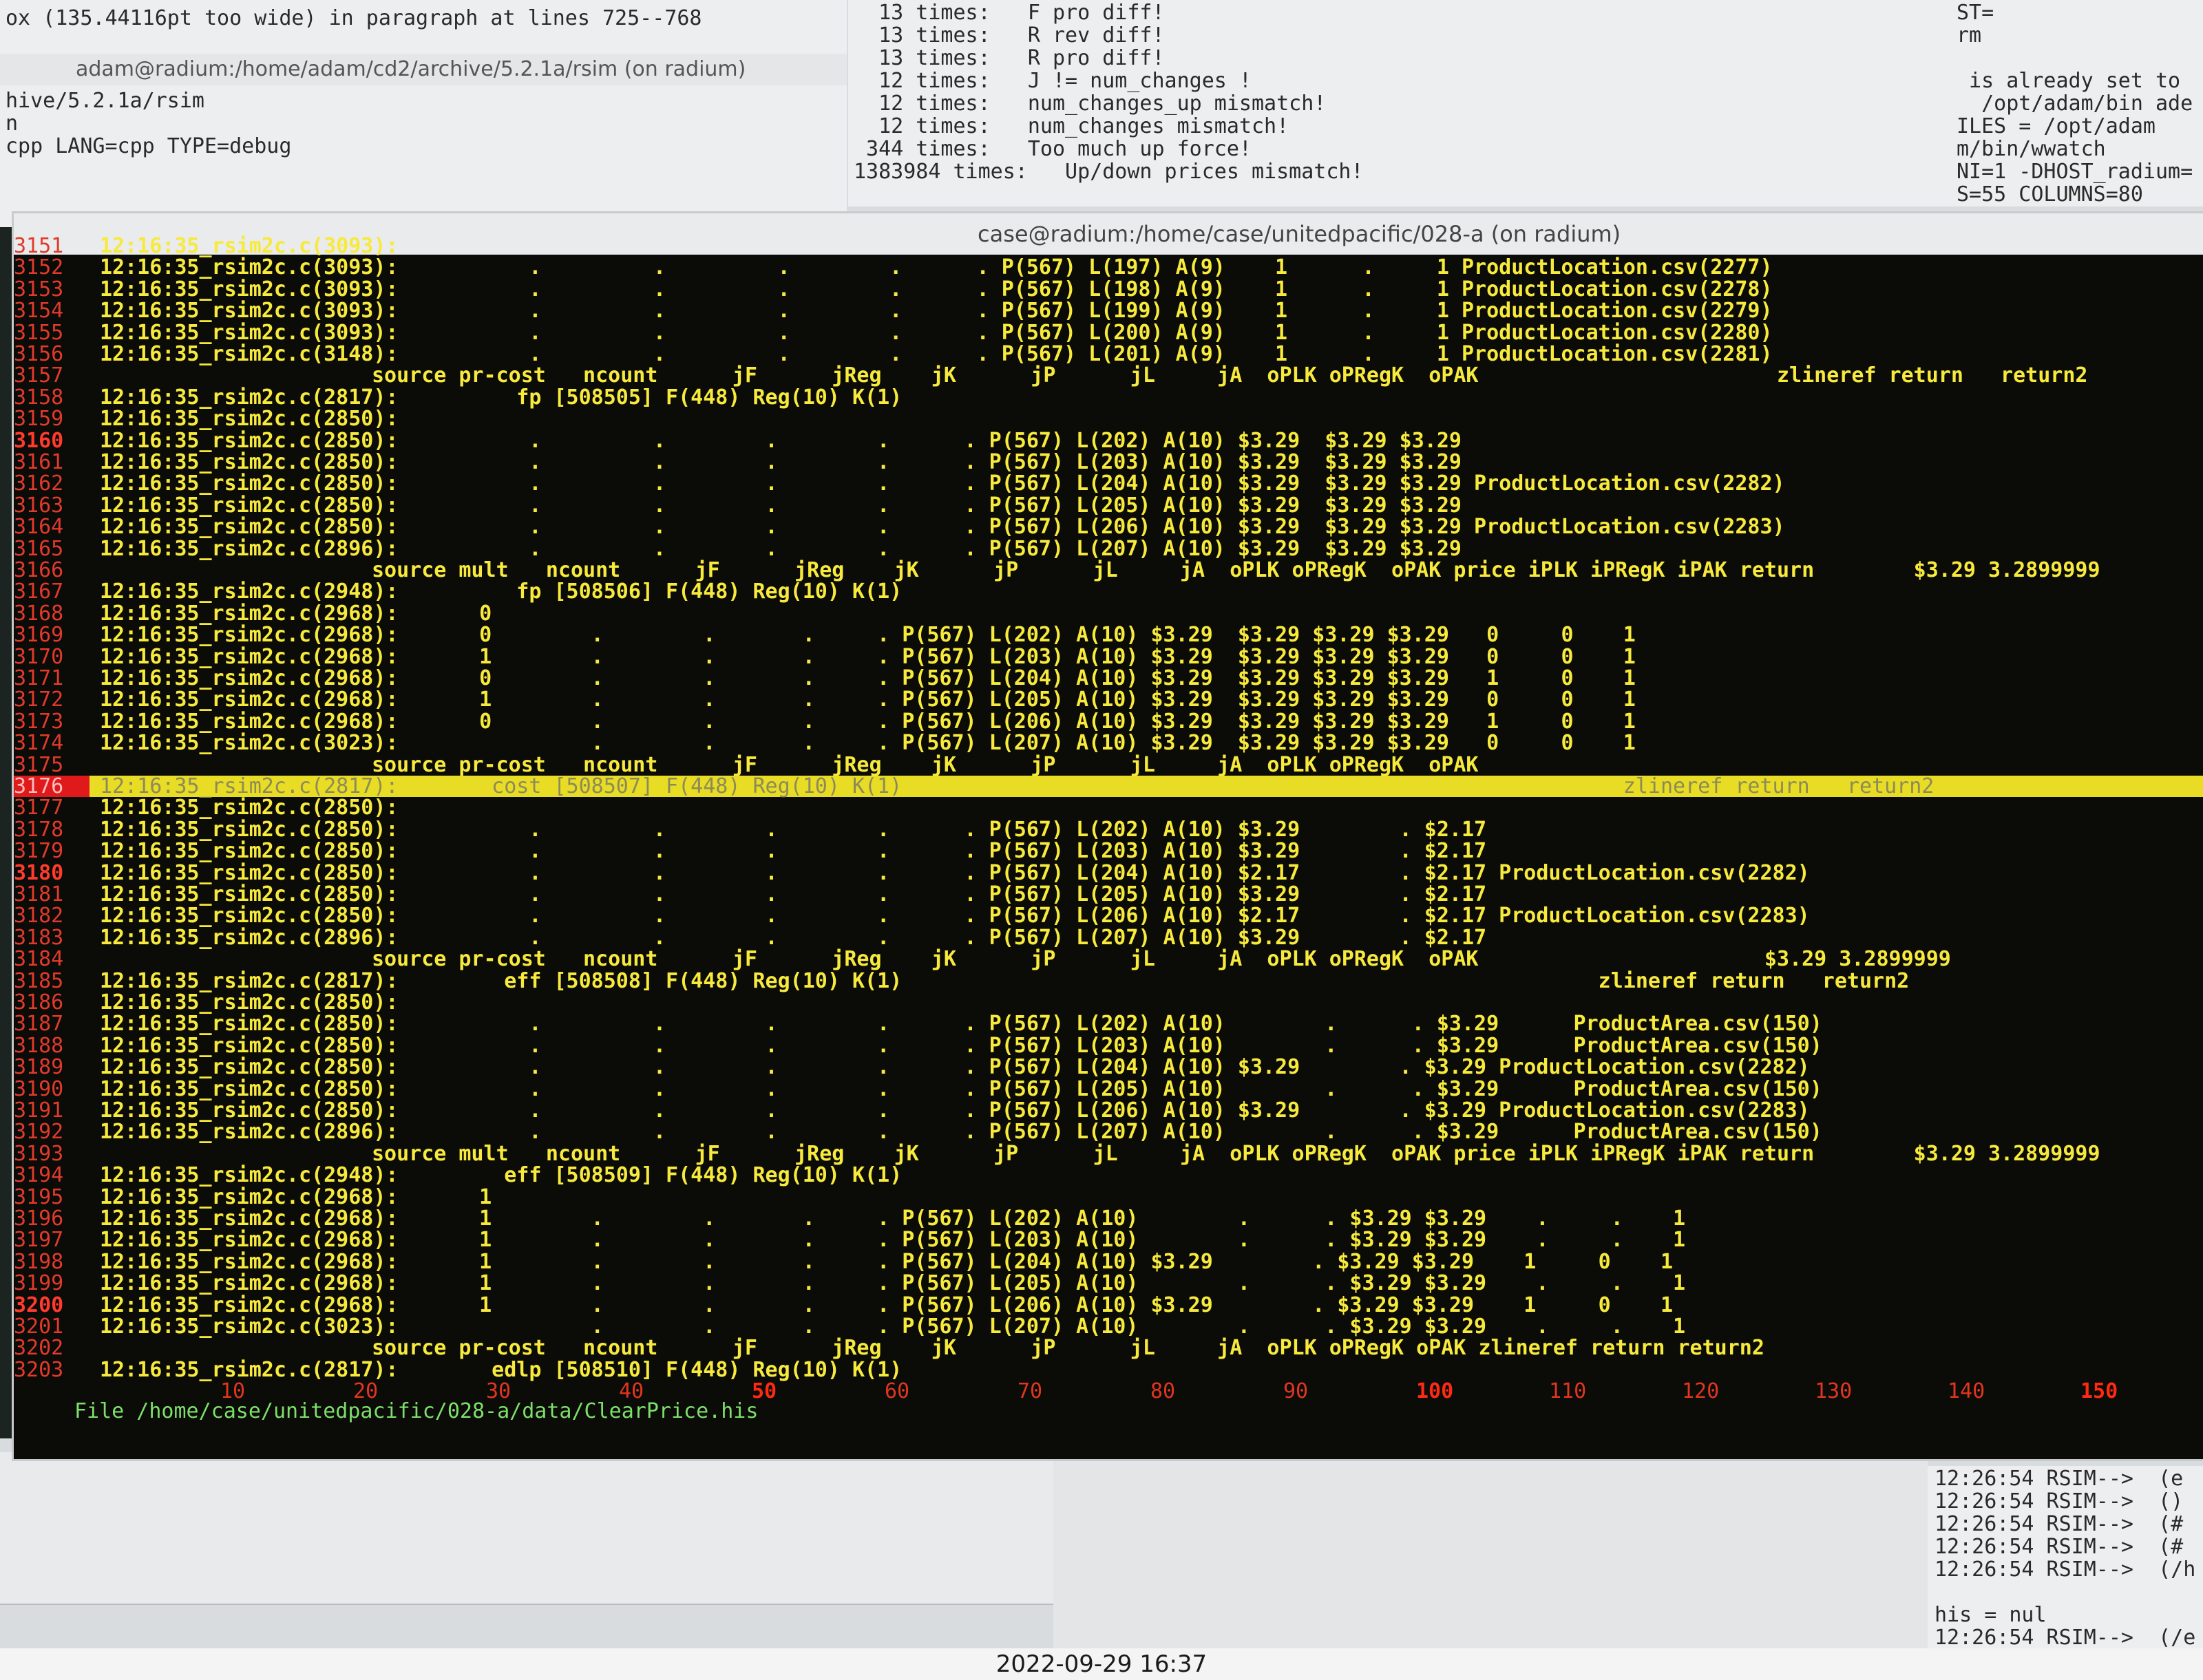 The height and width of the screenshot is (1680, 2203). What do you see at coordinates (39, 311) in the screenshot?
I see `line-number: 3154` at bounding box center [39, 311].